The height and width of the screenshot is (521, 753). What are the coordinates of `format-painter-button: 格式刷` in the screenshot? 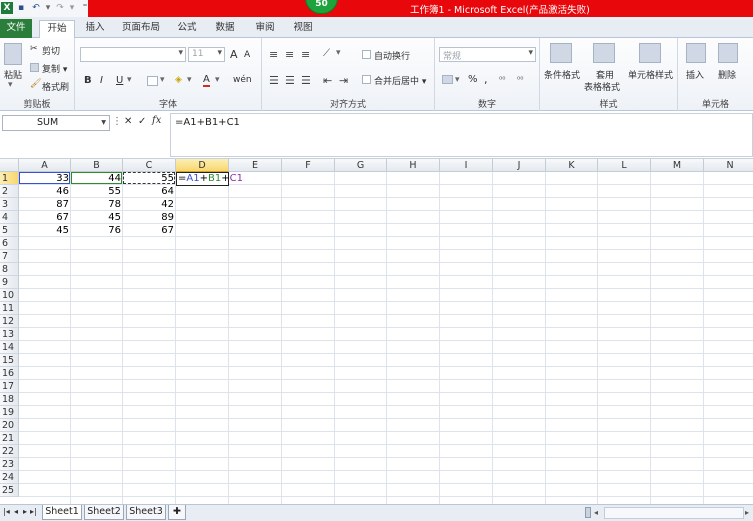 It's located at (55, 86).